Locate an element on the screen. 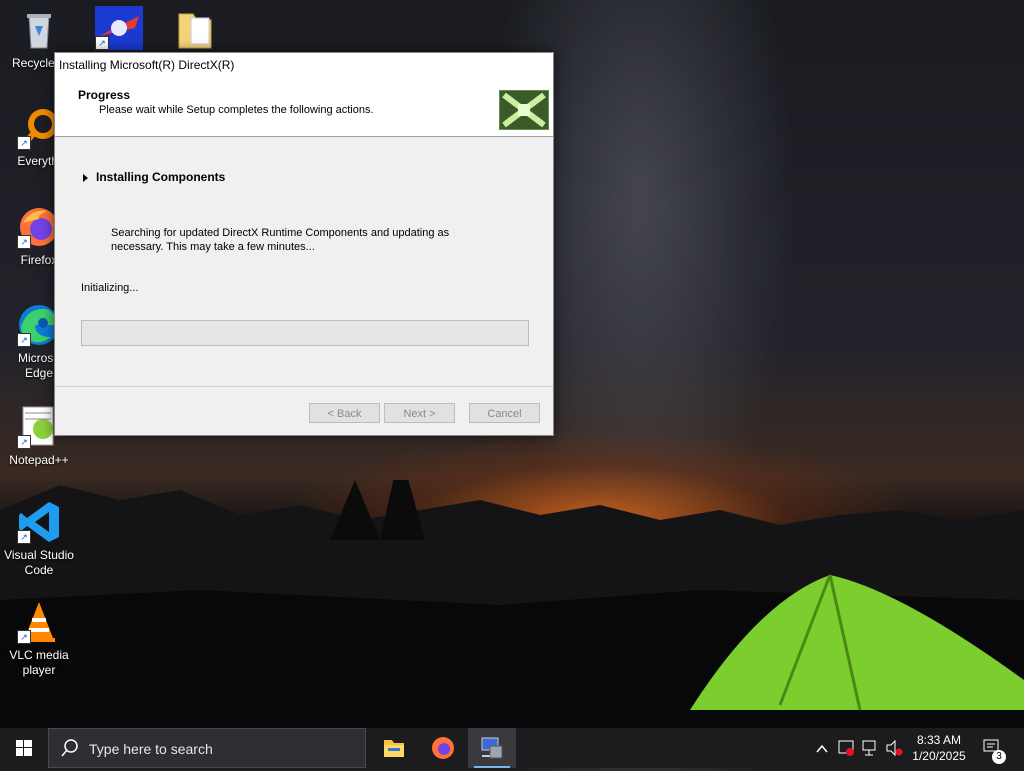  volume-muted-icon is located at coordinates (894, 748).